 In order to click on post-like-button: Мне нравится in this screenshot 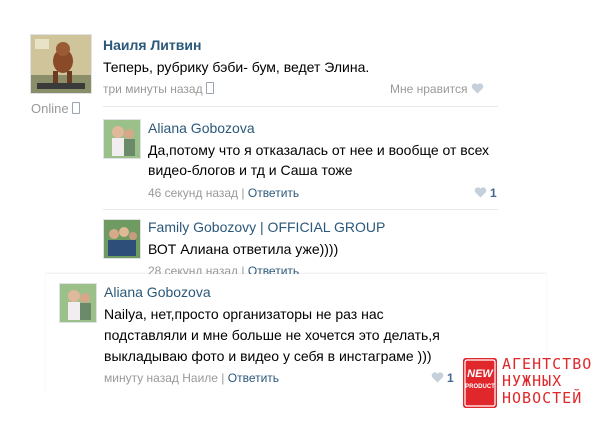, I will do `click(437, 89)`.